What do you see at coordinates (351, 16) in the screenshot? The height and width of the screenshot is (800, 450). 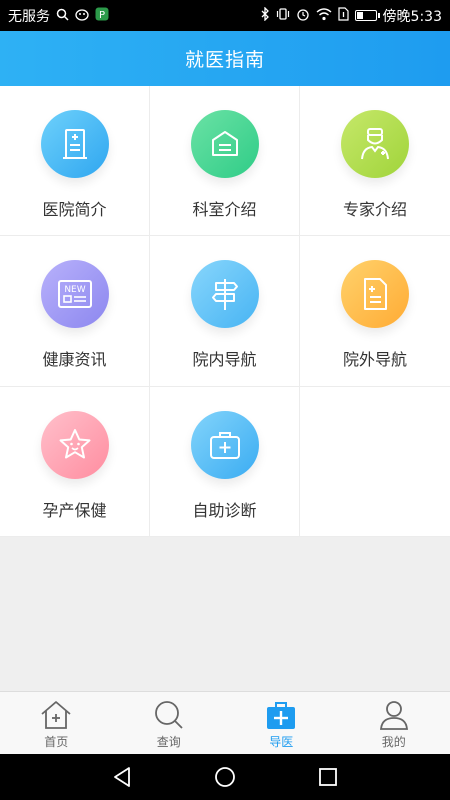 I see `status-right: 傍晚5:33` at bounding box center [351, 16].